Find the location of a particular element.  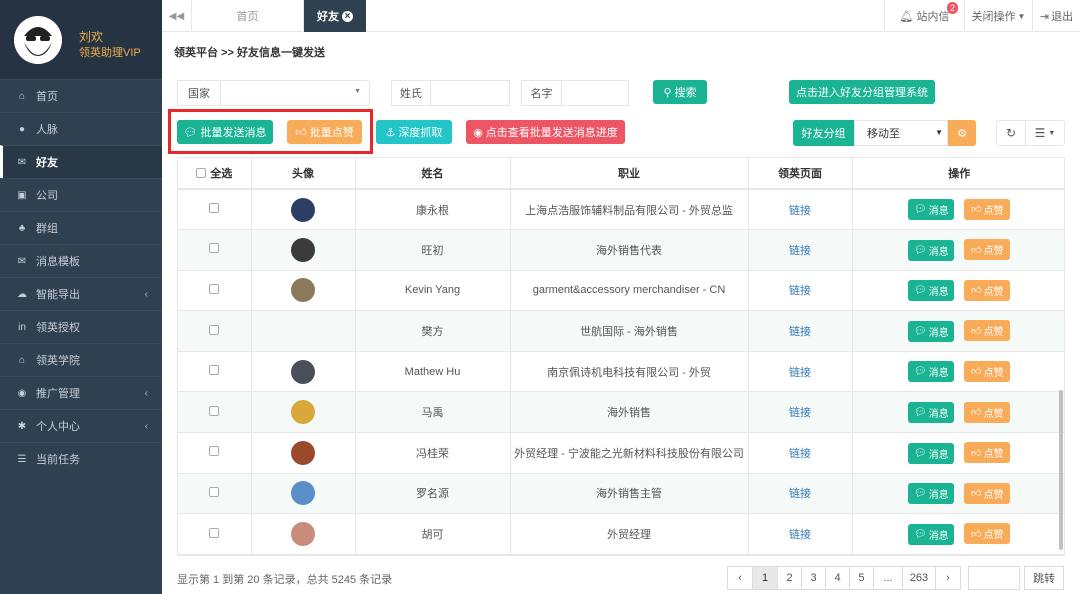

friend-avatar is located at coordinates (303, 290).